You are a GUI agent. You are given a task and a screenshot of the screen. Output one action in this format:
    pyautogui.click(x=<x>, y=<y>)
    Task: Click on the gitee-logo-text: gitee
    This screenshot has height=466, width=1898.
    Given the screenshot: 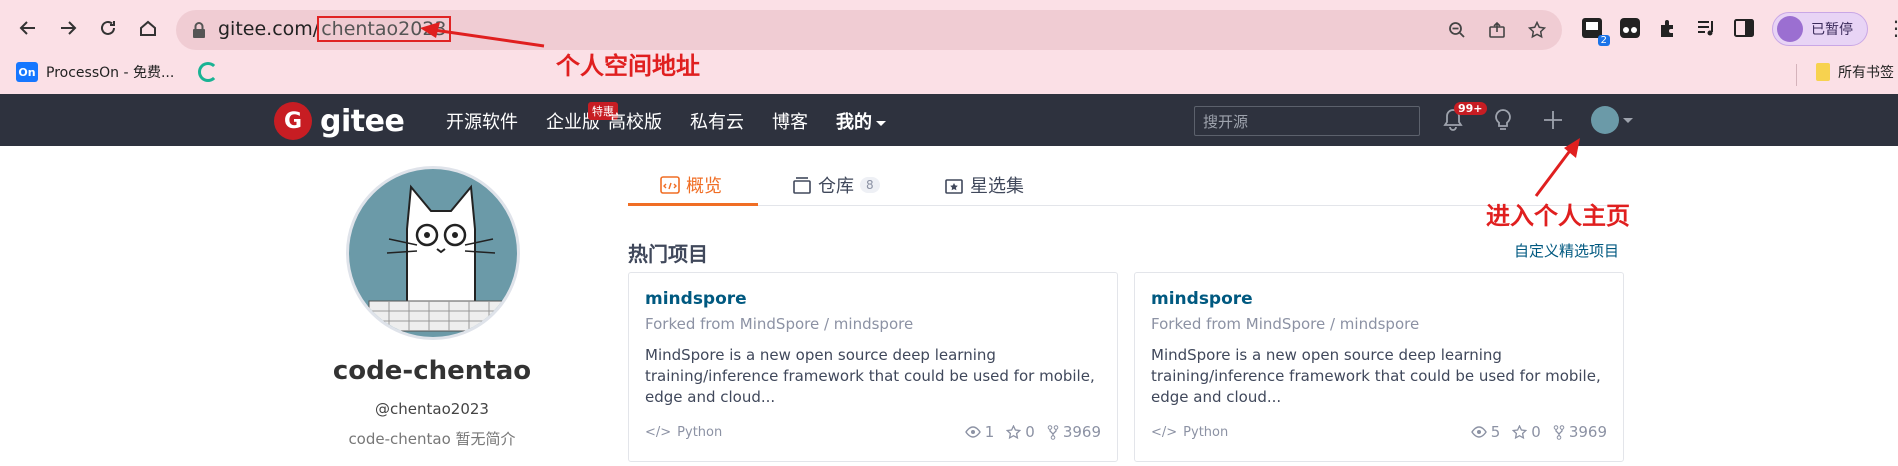 What is the action you would take?
    pyautogui.click(x=362, y=121)
    